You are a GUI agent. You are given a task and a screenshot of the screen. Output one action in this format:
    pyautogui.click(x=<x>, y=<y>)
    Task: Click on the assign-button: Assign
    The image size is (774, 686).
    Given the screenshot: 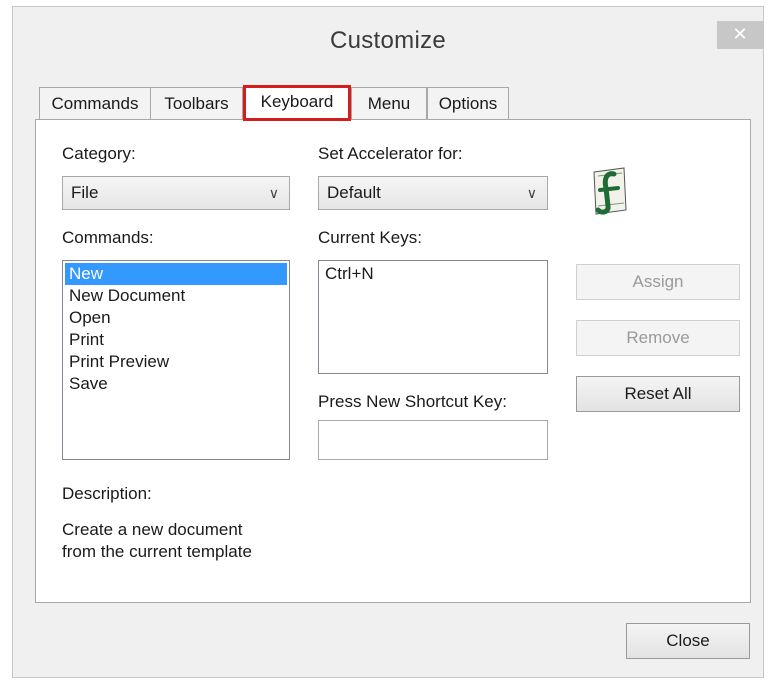 What is the action you would take?
    pyautogui.click(x=658, y=282)
    